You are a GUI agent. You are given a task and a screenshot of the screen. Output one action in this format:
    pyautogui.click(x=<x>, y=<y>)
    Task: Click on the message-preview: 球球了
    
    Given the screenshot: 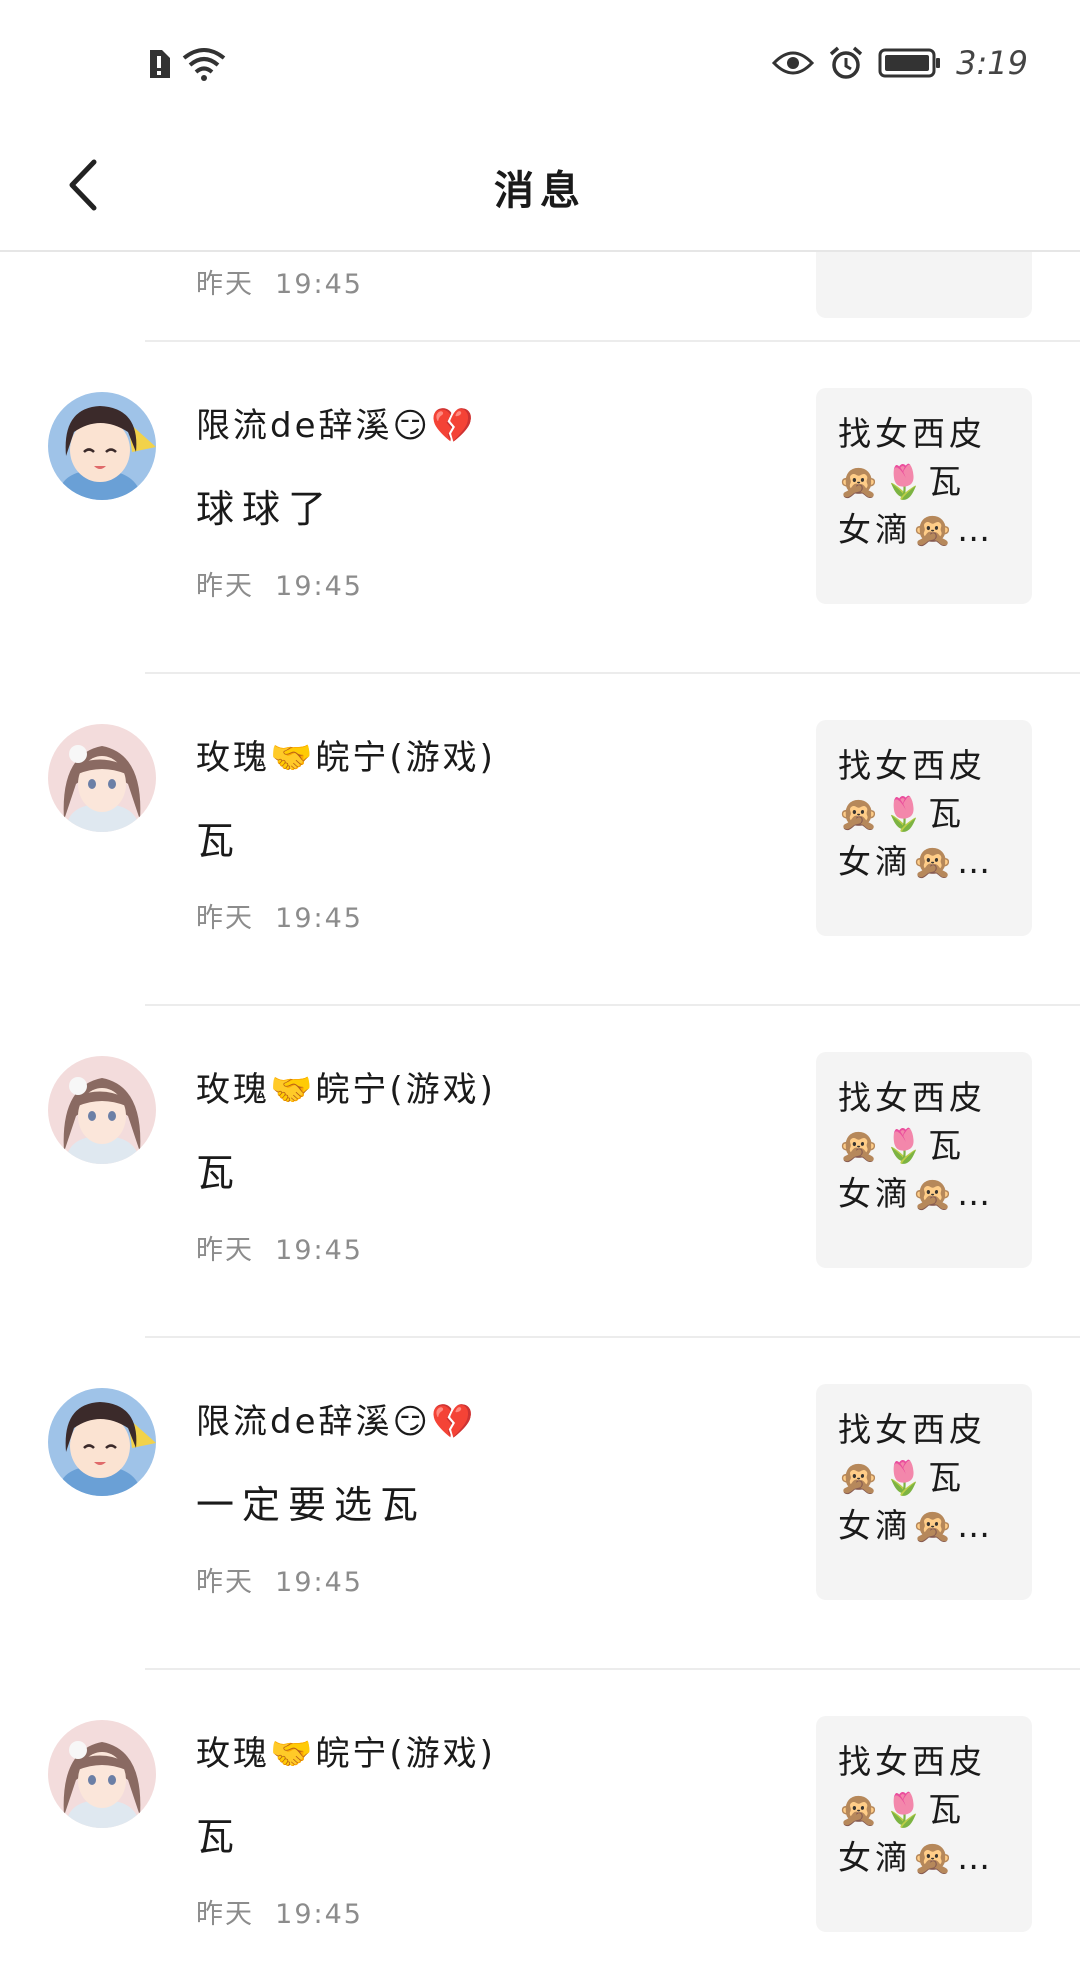 What is the action you would take?
    pyautogui.click(x=265, y=509)
    